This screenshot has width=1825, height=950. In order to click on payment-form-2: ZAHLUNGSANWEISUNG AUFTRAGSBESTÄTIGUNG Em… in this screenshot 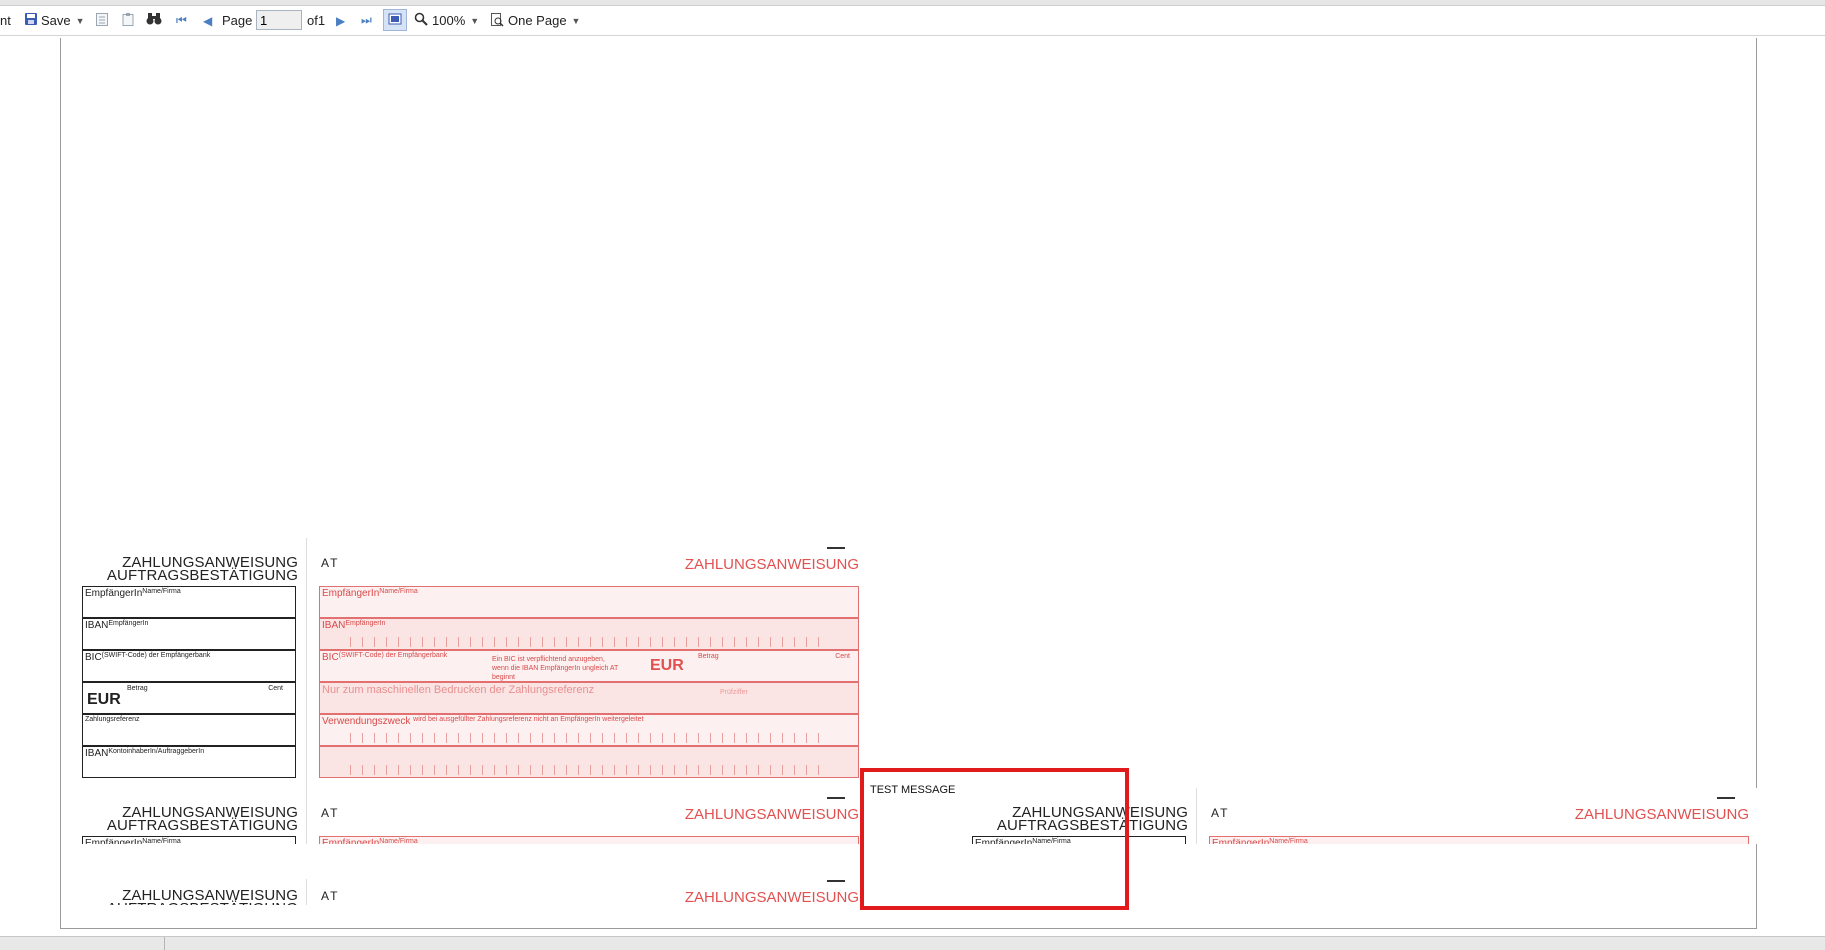, I will do `click(470, 816)`.